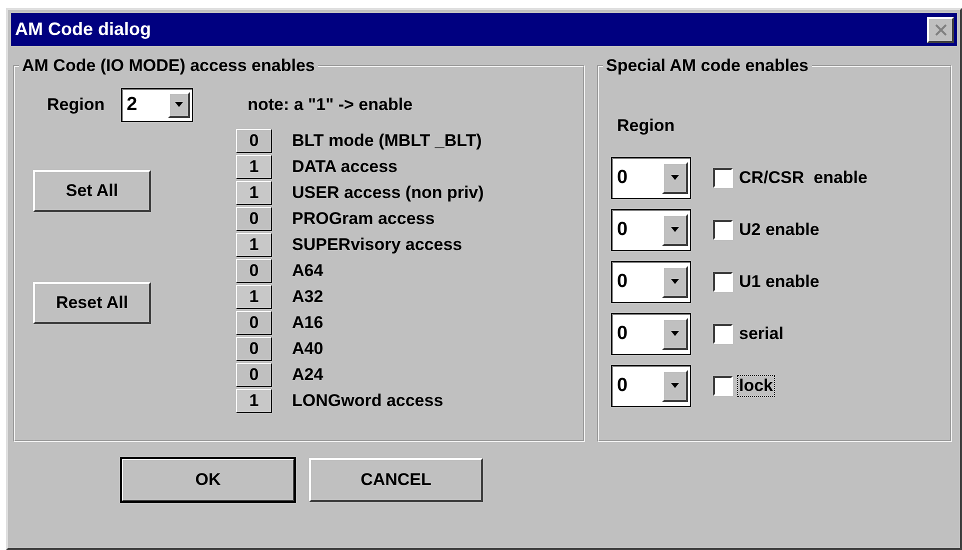 The height and width of the screenshot is (550, 962). Describe the element at coordinates (707, 66) in the screenshot. I see `group-title: Special AM code enables` at that location.